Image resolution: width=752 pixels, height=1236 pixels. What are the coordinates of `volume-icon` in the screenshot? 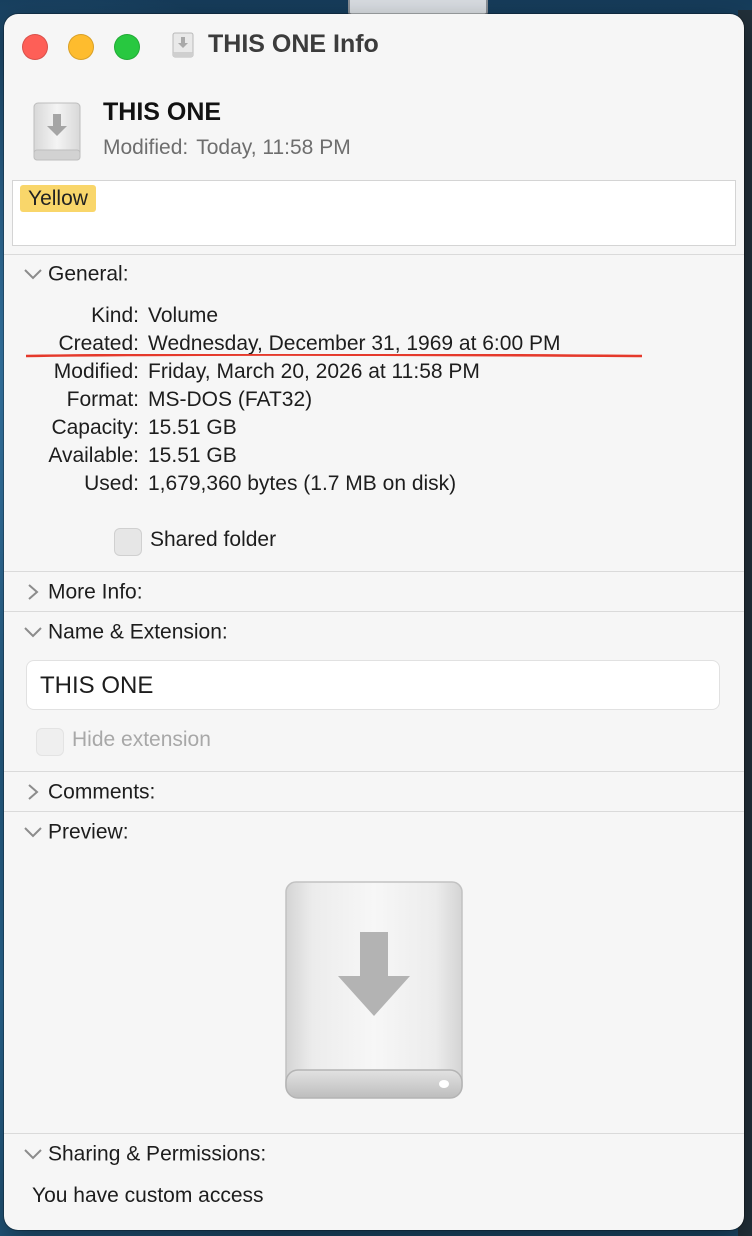 It's located at (57, 131).